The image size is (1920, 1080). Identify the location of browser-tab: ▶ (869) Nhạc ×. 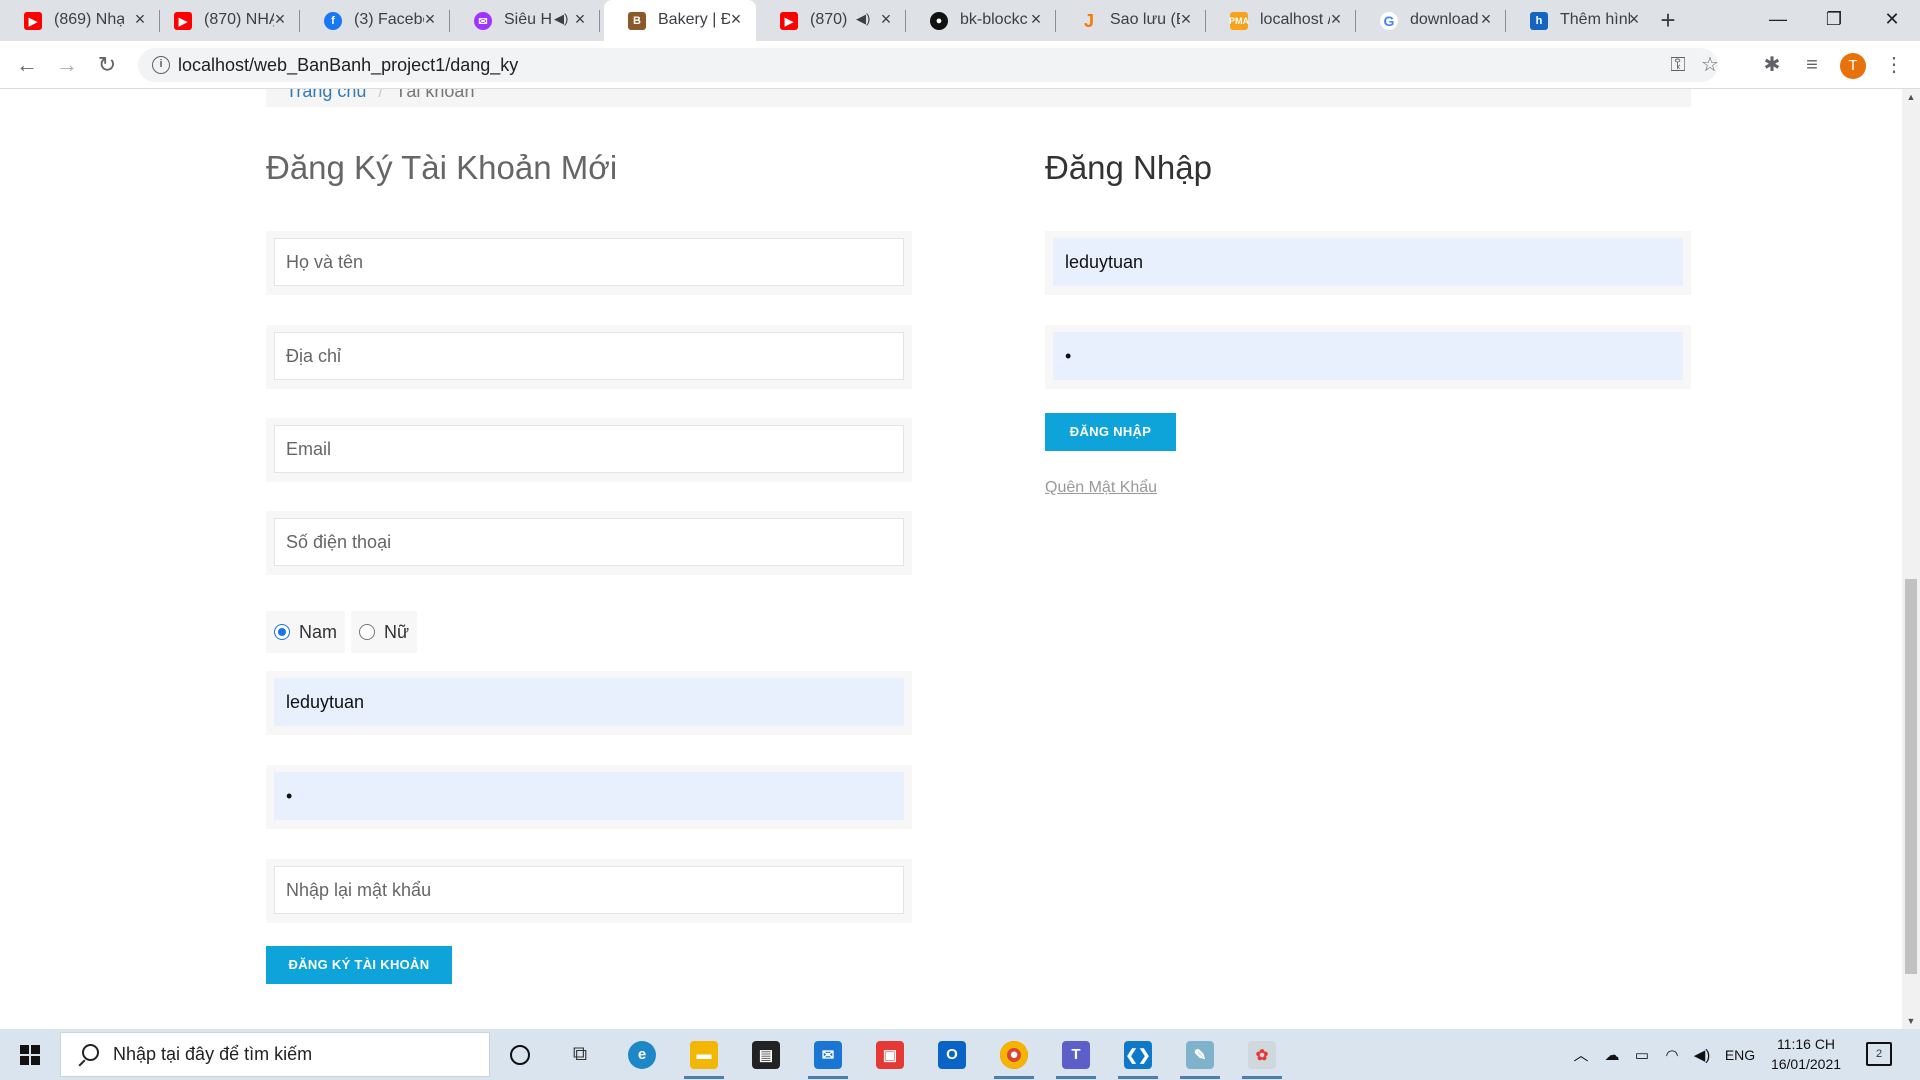
(80, 20).